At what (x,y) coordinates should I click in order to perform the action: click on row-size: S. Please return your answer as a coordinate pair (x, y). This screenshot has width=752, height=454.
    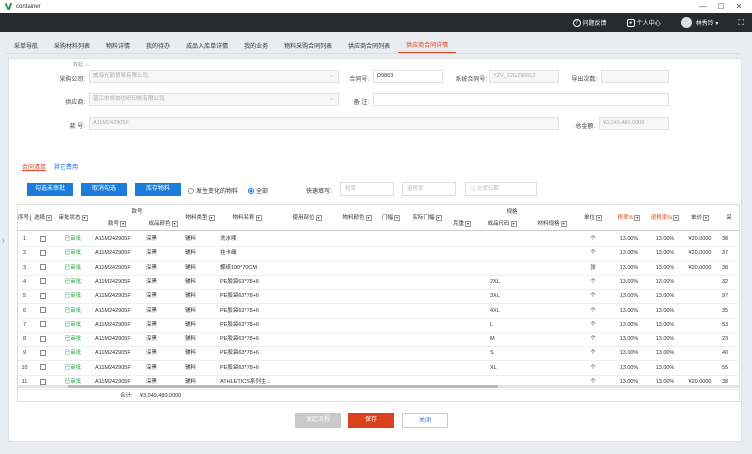
    Looking at the image, I should click on (492, 353).